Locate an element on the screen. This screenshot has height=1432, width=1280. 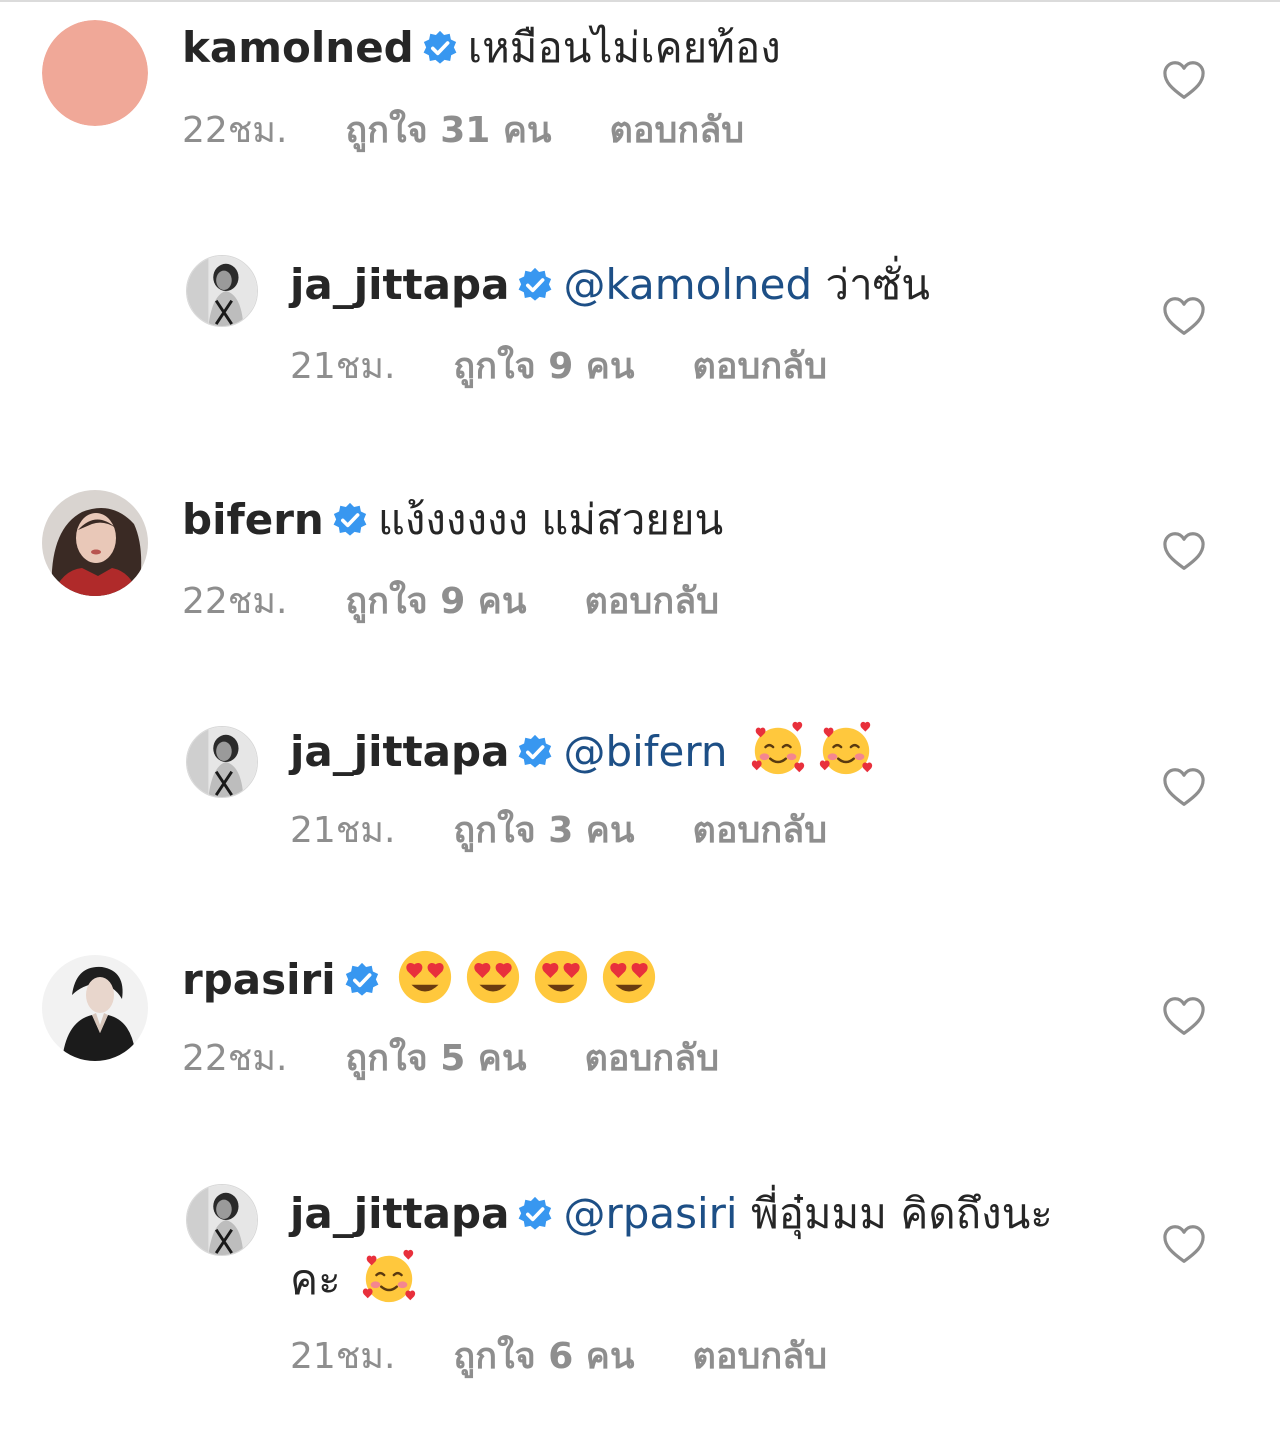
mention-link: @bifern is located at coordinates (645, 751).